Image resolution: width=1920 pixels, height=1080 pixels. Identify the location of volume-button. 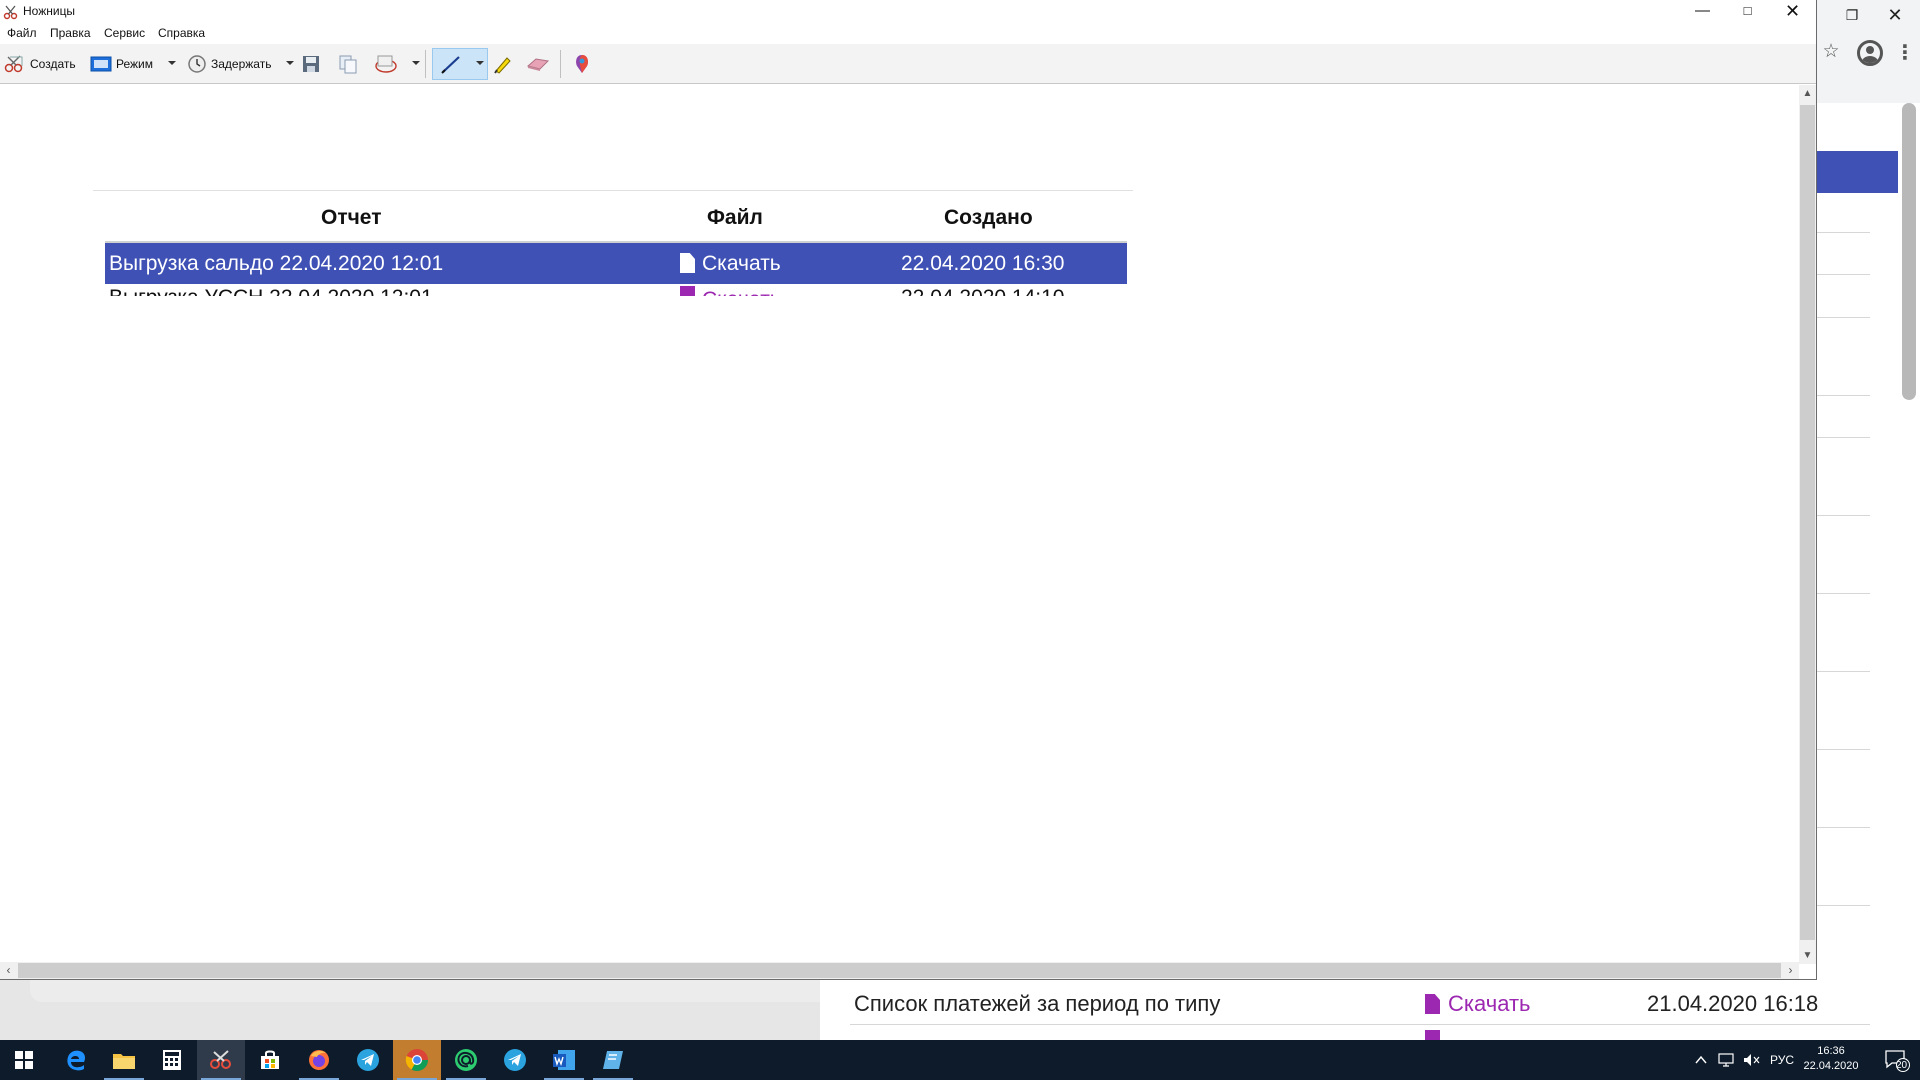
(1752, 1060).